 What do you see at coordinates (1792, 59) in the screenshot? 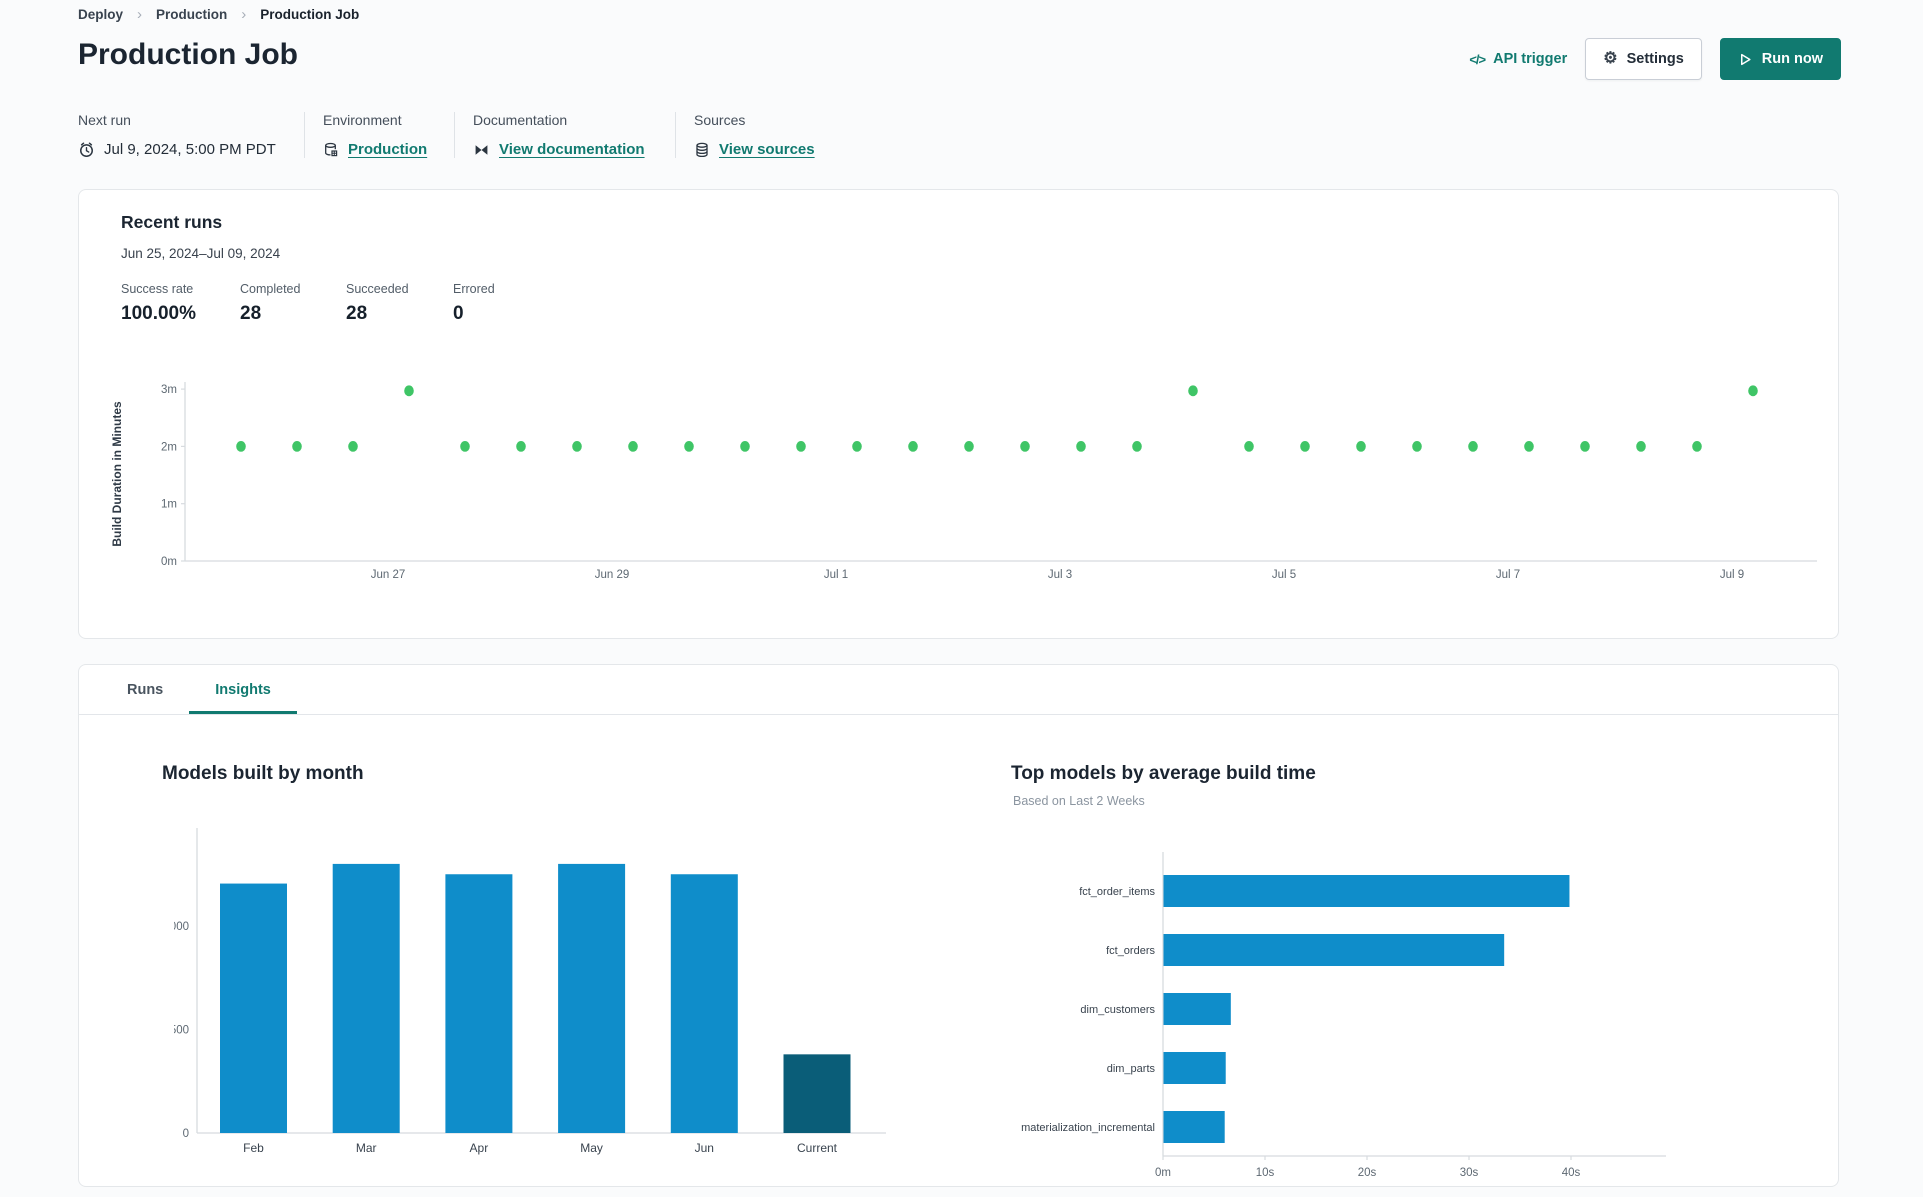
I see `run-now-label: Run now` at bounding box center [1792, 59].